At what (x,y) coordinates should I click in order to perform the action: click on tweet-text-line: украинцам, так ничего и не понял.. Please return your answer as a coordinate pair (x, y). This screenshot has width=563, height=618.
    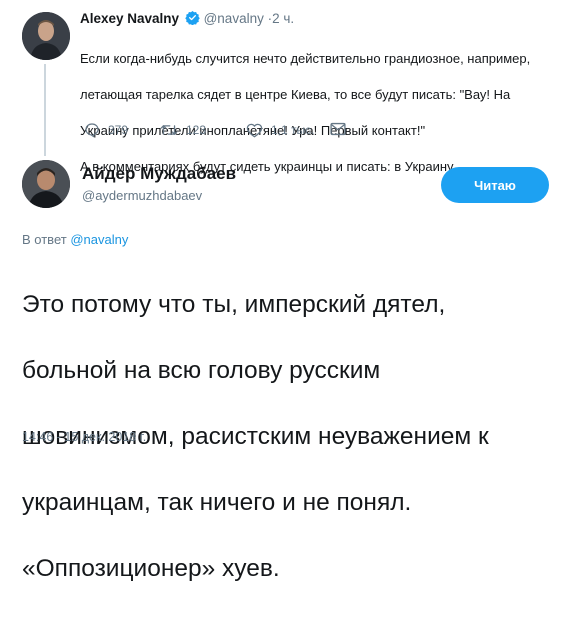
    Looking at the image, I should click on (217, 502).